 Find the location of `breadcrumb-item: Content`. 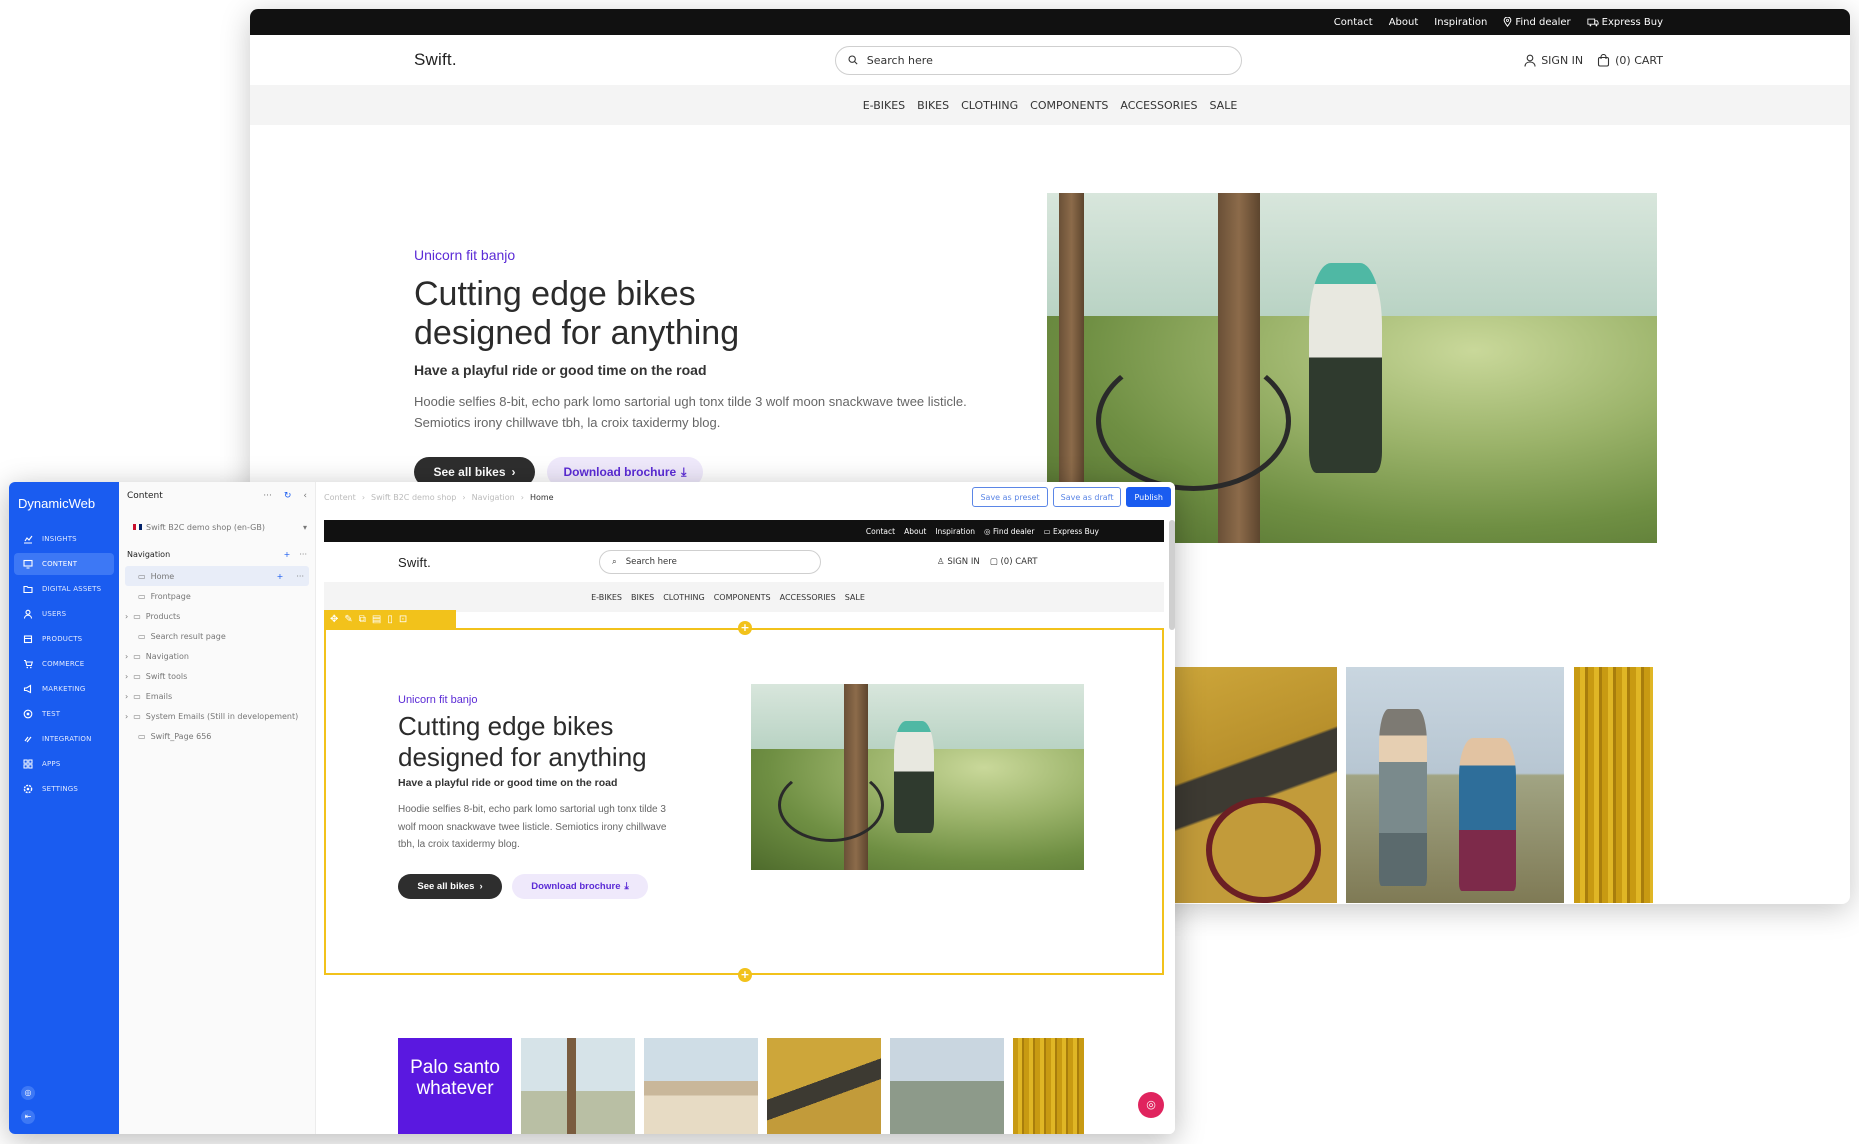

breadcrumb-item: Content is located at coordinates (340, 497).